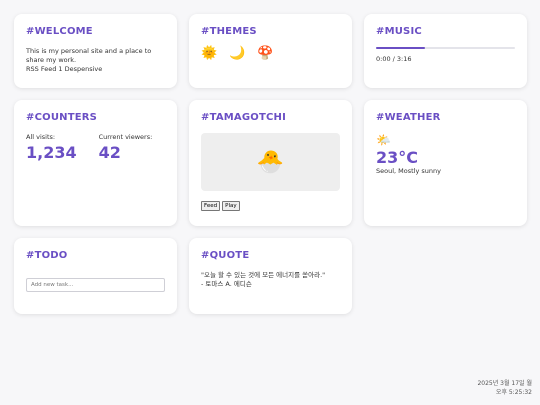 Image resolution: width=540 pixels, height=405 pixels. What do you see at coordinates (237, 54) in the screenshot?
I see `moon-icon: 🌙` at bounding box center [237, 54].